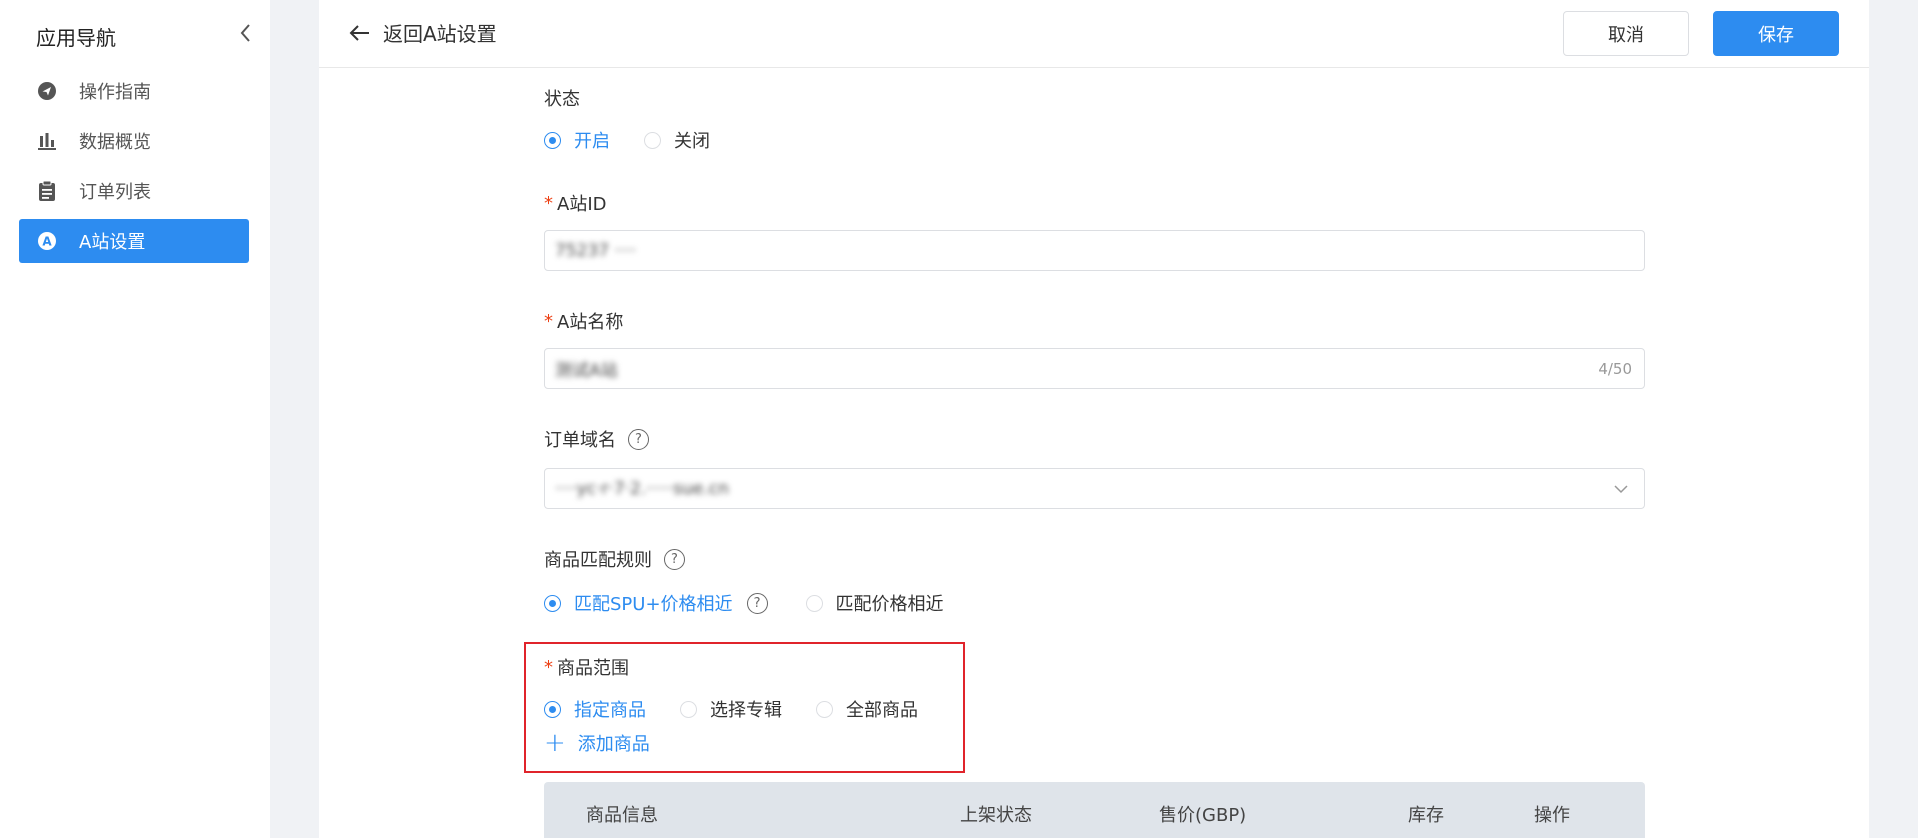 Image resolution: width=1918 pixels, height=838 pixels. What do you see at coordinates (115, 192) in the screenshot?
I see `sidebar-item-label: 订单列表` at bounding box center [115, 192].